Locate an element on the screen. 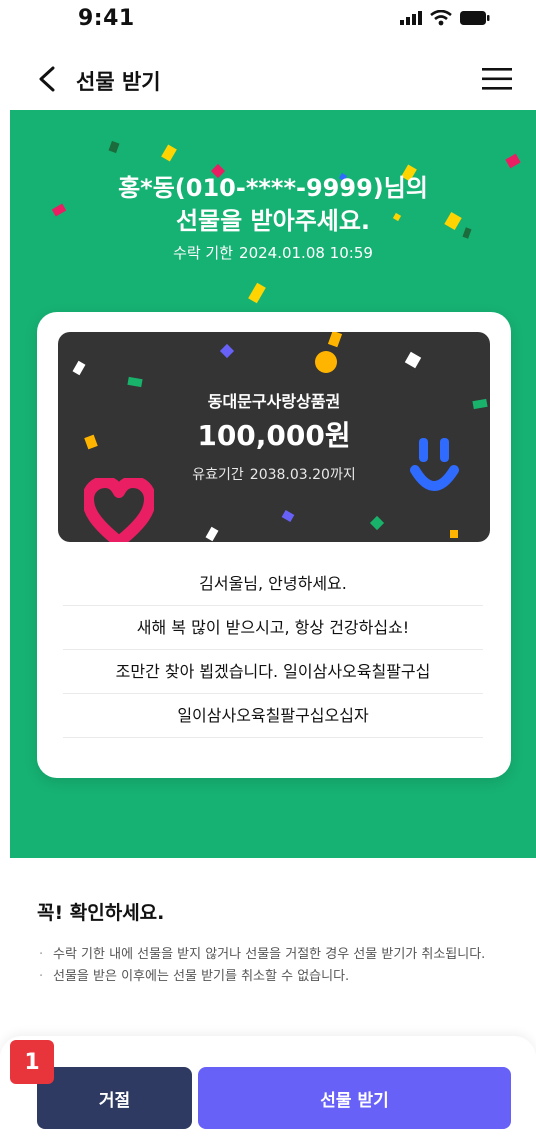  gift-sender-title: 홍*동(010-****-9999)님의 선물을 받아주세요. is located at coordinates (273, 205).